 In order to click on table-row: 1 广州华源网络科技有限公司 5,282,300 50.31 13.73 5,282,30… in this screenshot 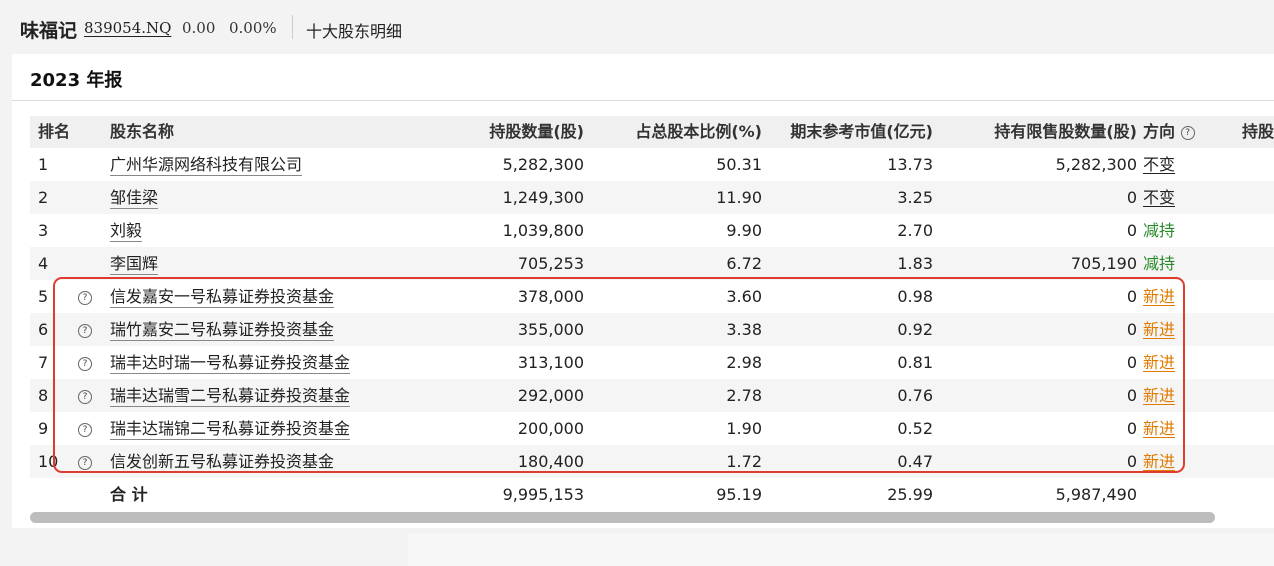, I will do `click(652, 164)`.